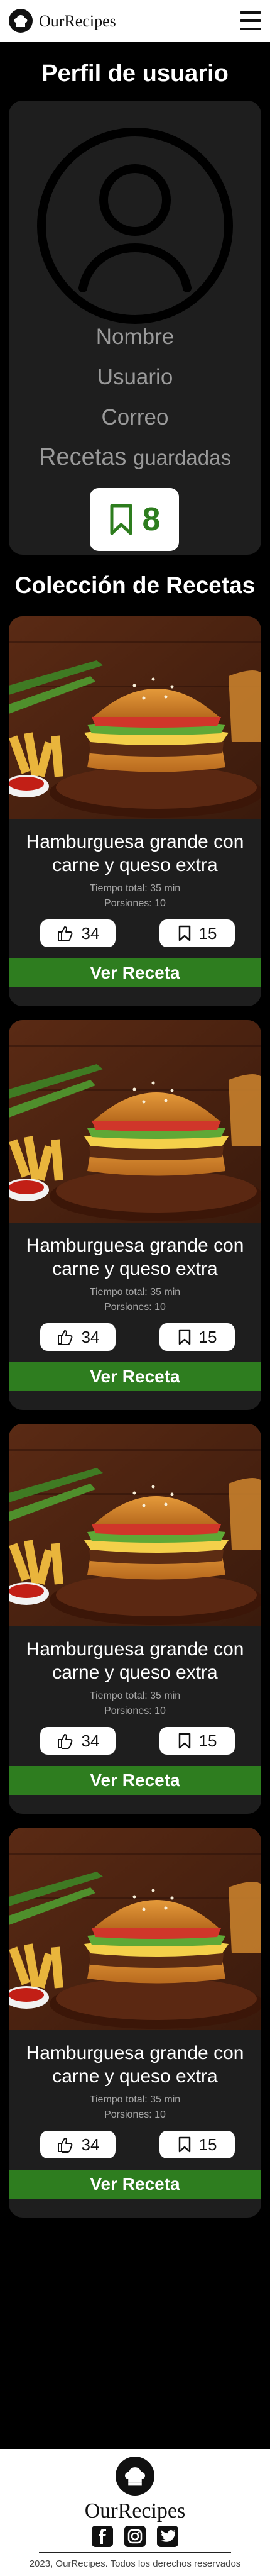 The width and height of the screenshot is (270, 2576). What do you see at coordinates (135, 377) in the screenshot?
I see `profile-username: Usuario` at bounding box center [135, 377].